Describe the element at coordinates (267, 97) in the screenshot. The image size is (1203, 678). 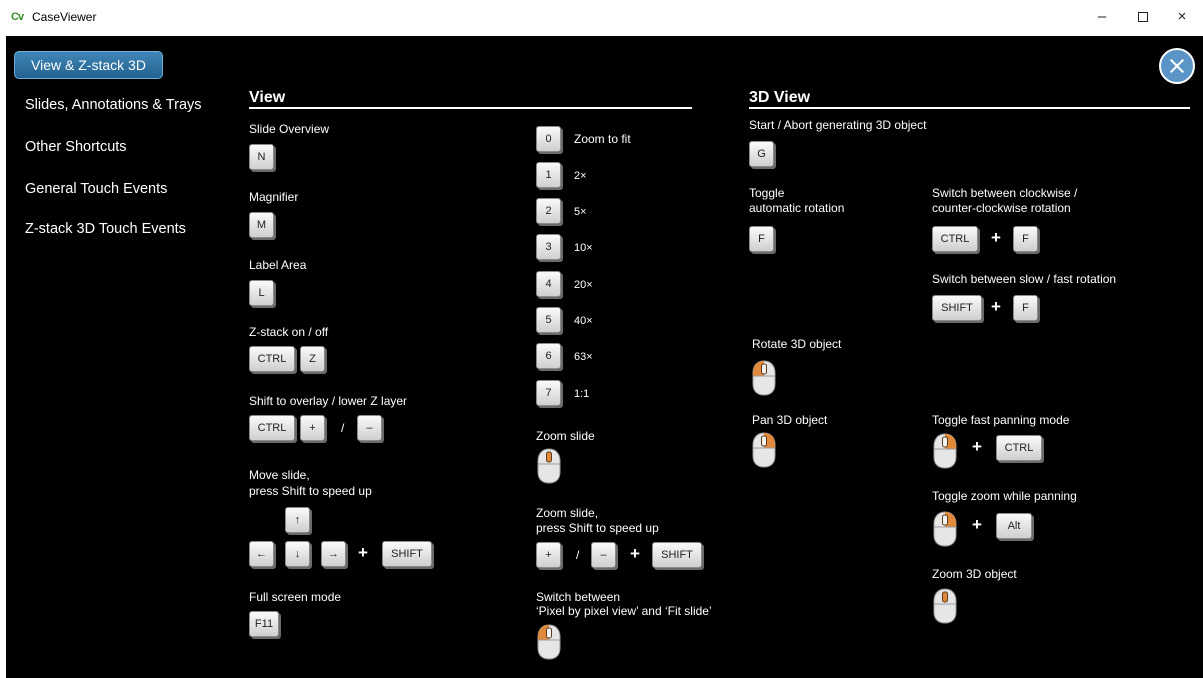
I see `view-section-title: View` at that location.